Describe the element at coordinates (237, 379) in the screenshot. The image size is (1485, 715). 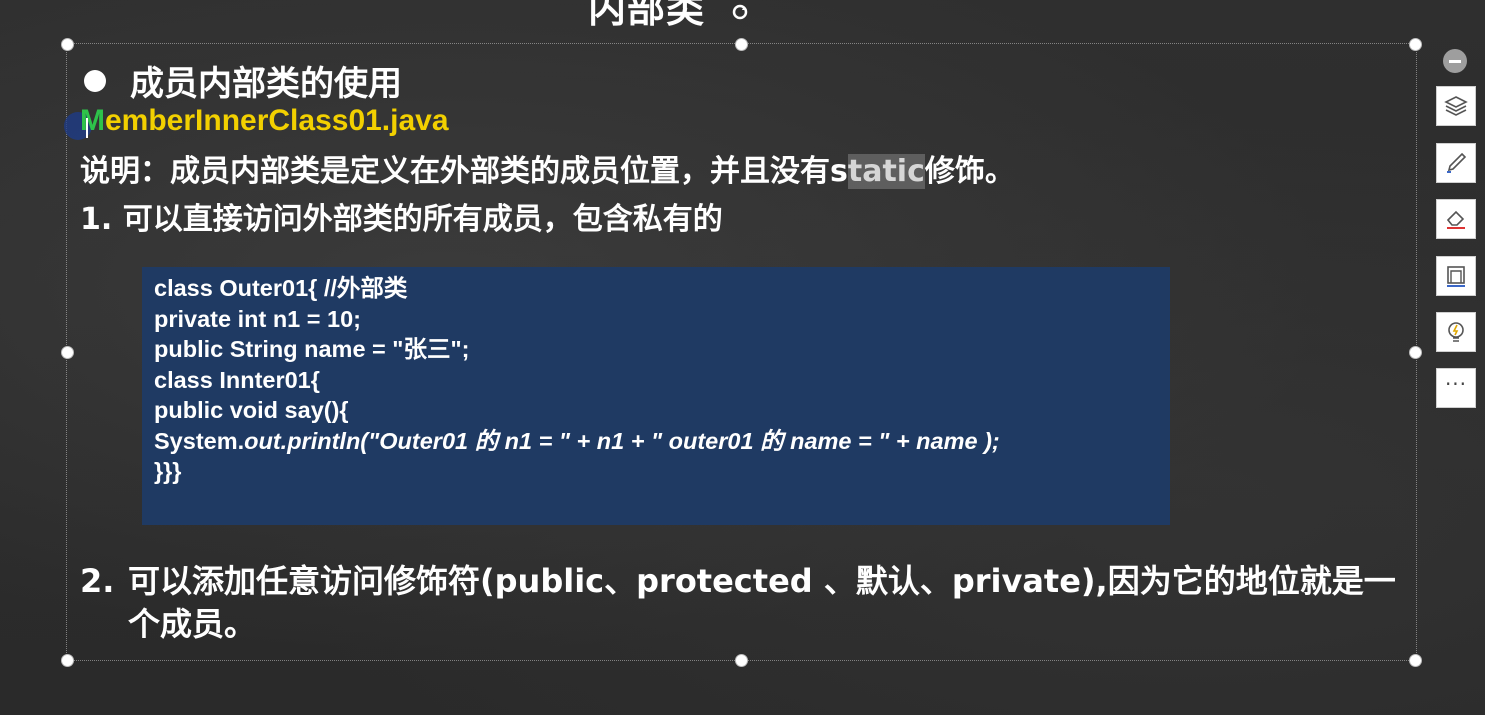
I see `code-line-4: class Innter01{` at that location.